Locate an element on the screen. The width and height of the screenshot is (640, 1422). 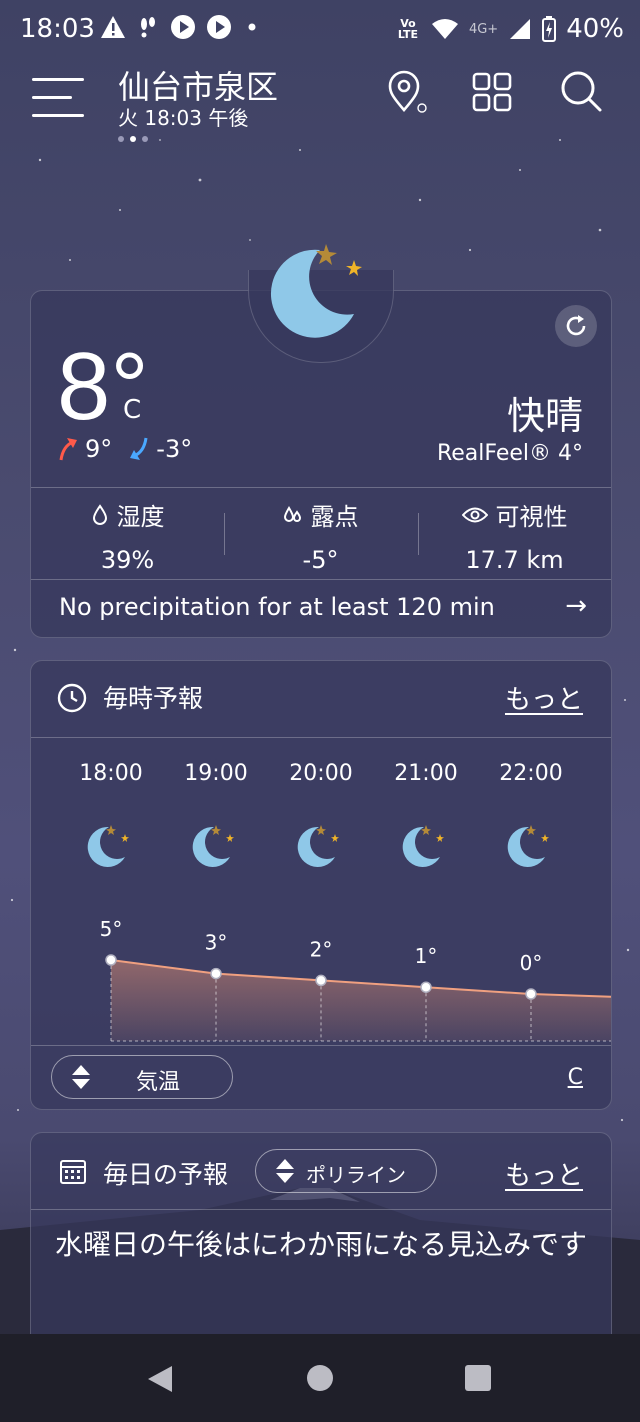
temperature-unit: C is located at coordinates (132, 410).